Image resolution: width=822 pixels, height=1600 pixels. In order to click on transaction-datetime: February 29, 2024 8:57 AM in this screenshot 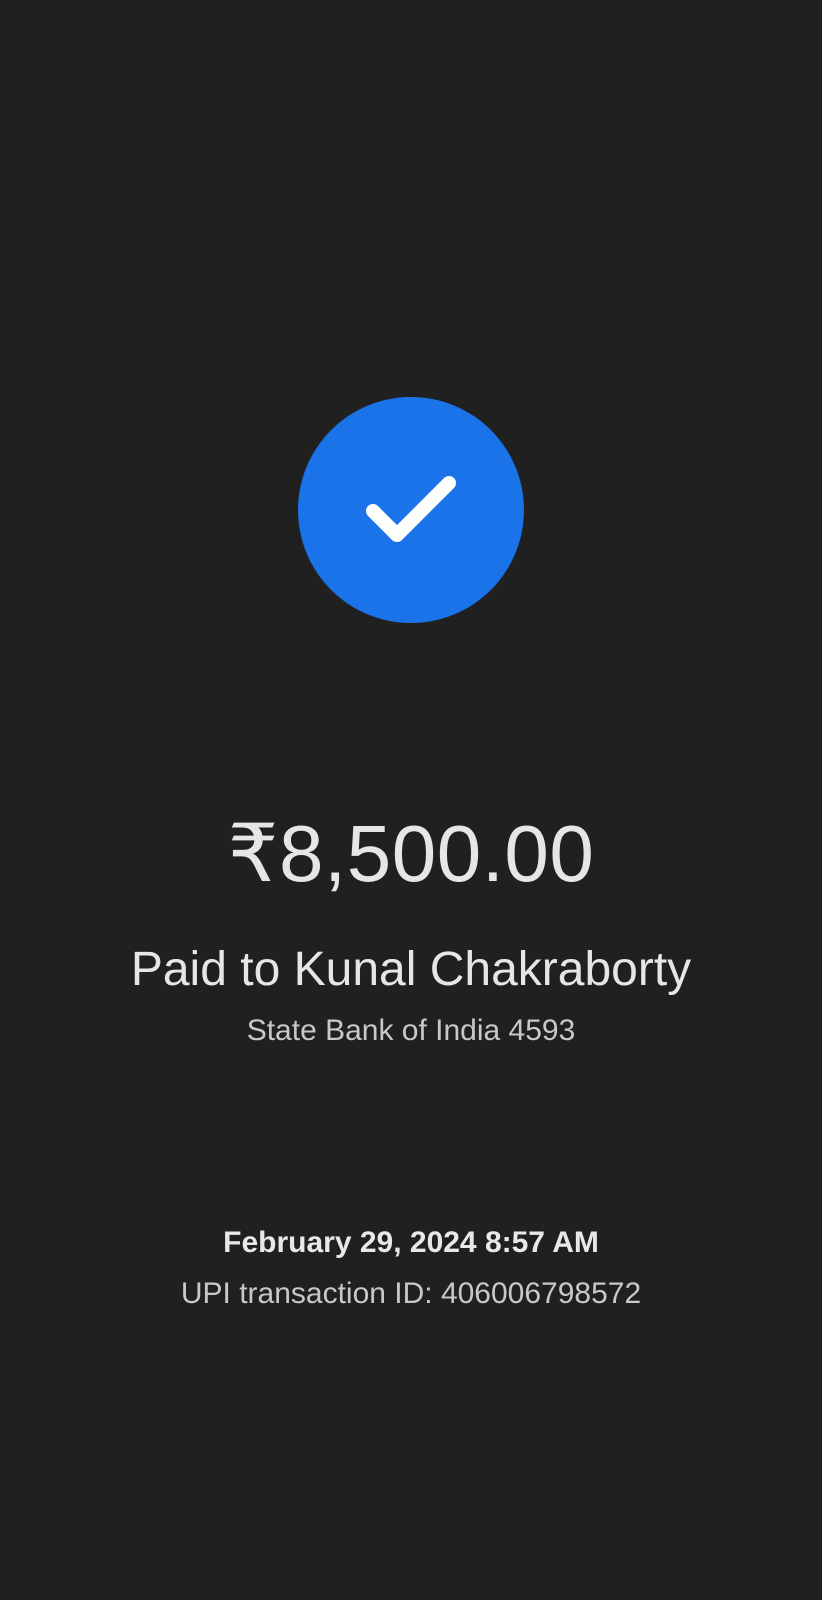, I will do `click(411, 1242)`.